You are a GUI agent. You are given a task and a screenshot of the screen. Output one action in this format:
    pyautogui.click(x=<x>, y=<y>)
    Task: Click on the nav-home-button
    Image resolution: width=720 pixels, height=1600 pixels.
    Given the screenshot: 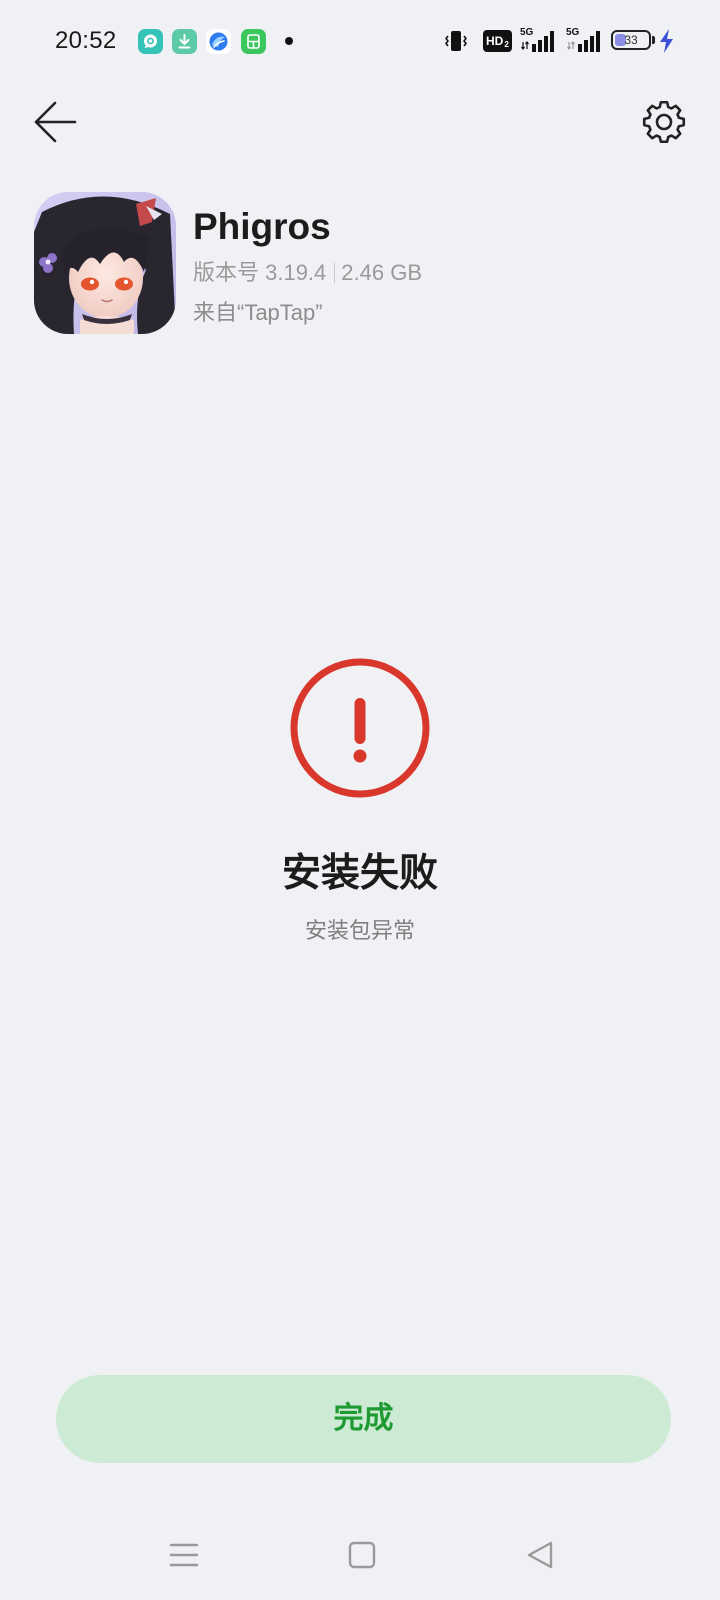 What is the action you would take?
    pyautogui.click(x=362, y=1555)
    